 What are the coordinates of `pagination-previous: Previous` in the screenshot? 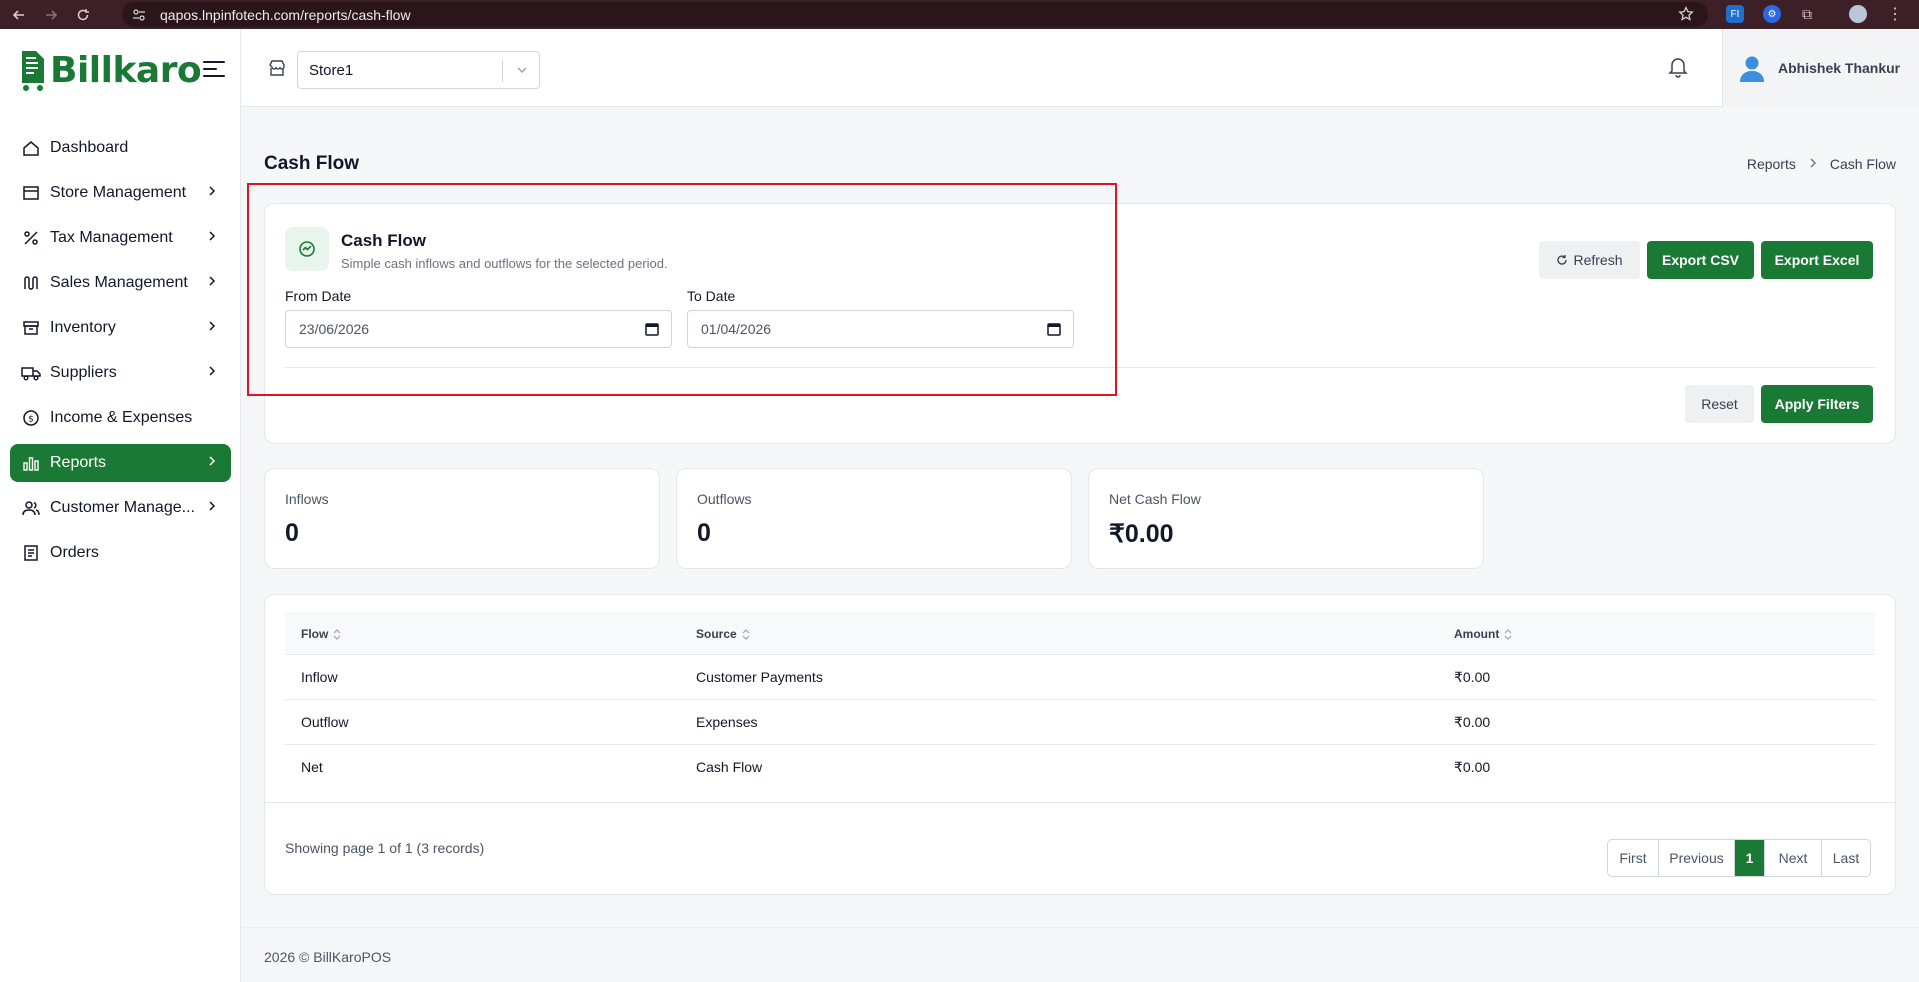 It's located at (1697, 858).